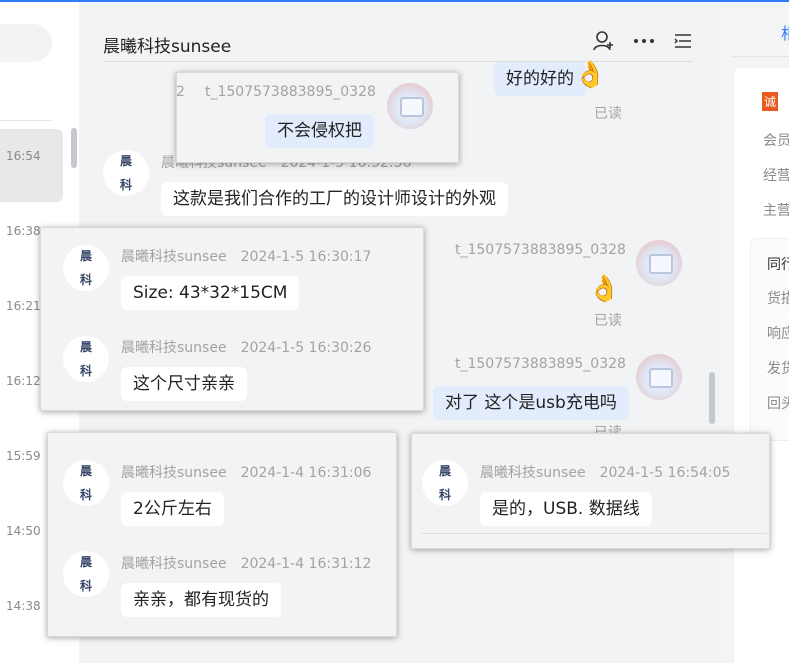  I want to click on self-message-bubble: 对了 这个是usb充电吗, so click(531, 403).